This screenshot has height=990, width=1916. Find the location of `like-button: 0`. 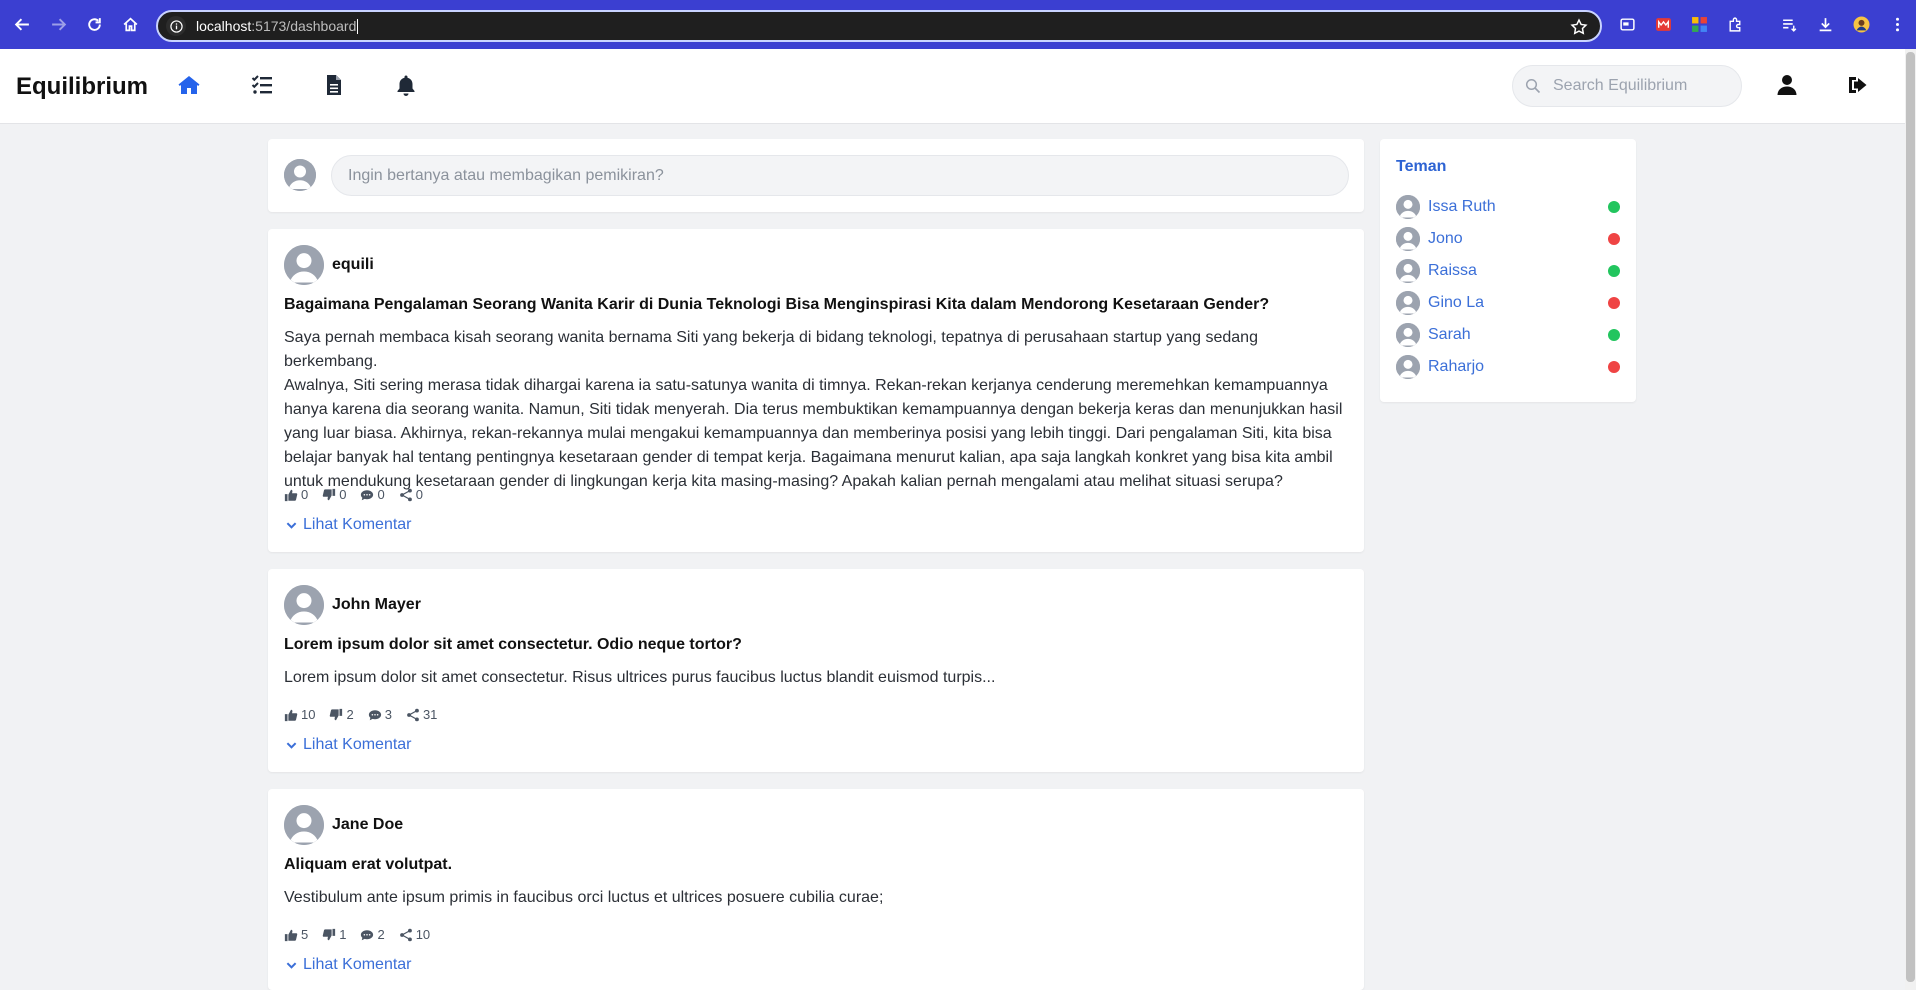

like-button: 0 is located at coordinates (296, 494).